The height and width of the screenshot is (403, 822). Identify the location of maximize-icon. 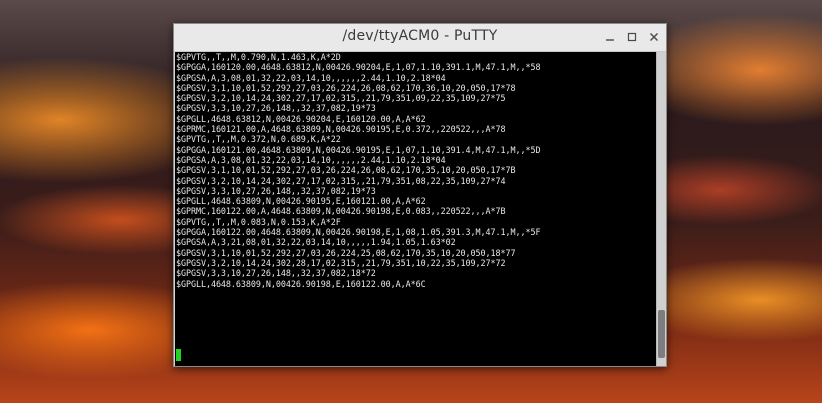
(632, 37).